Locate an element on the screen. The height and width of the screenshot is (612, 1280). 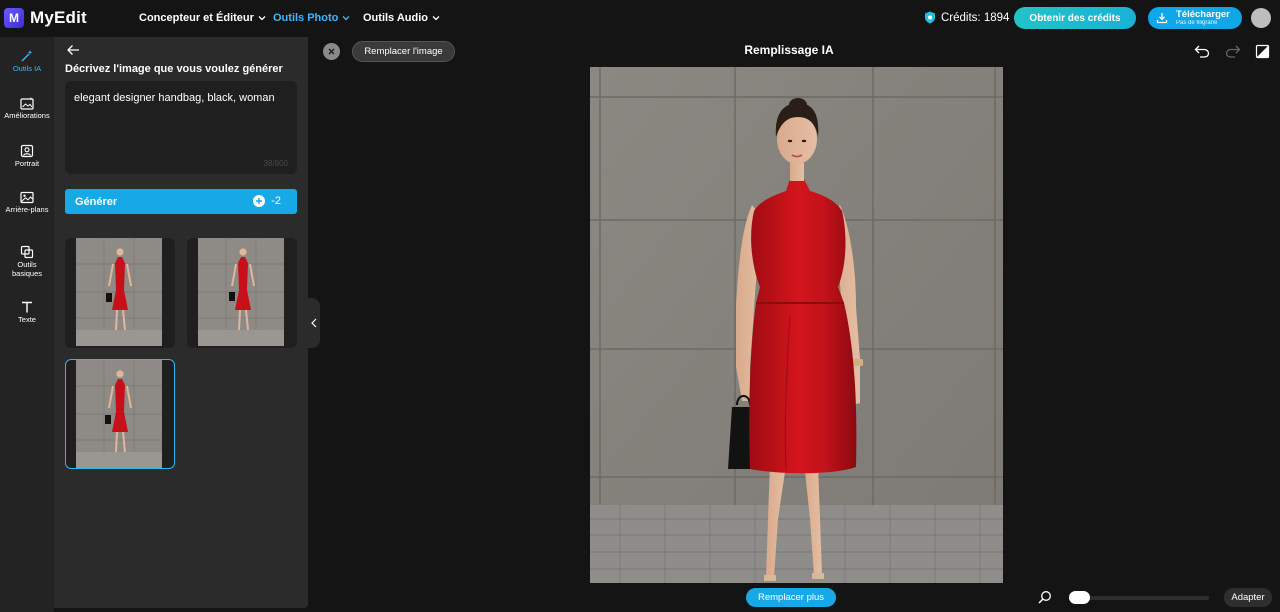
background-icon is located at coordinates (27, 197).